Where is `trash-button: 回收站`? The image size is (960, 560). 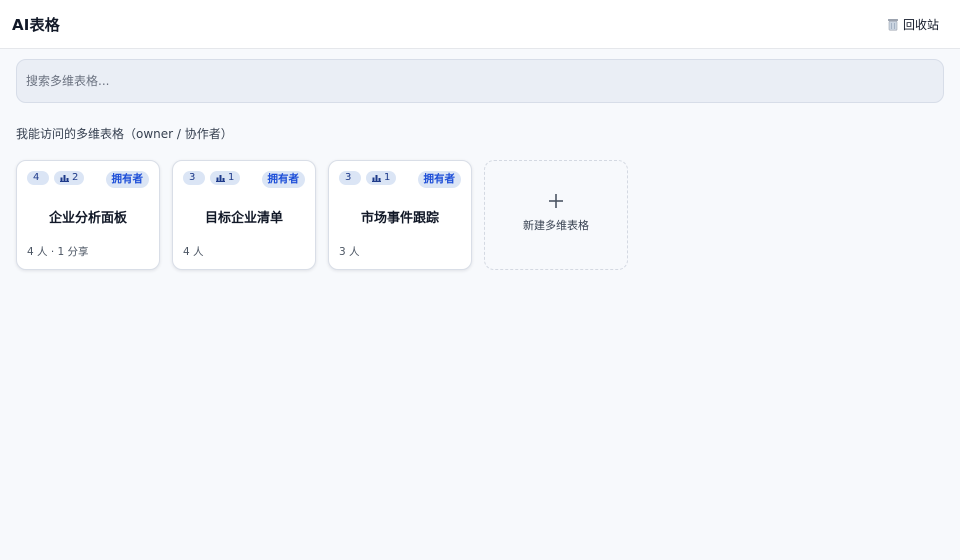 trash-button: 回收站 is located at coordinates (917, 24).